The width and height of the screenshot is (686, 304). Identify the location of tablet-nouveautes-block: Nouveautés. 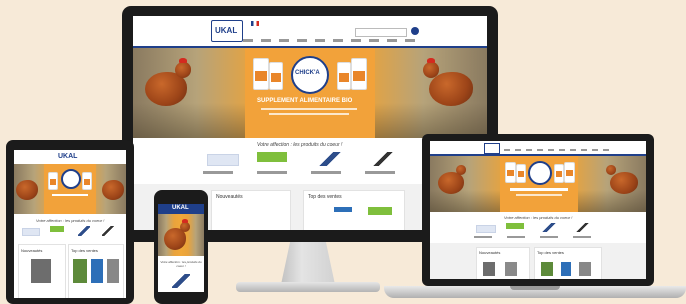
(42, 271).